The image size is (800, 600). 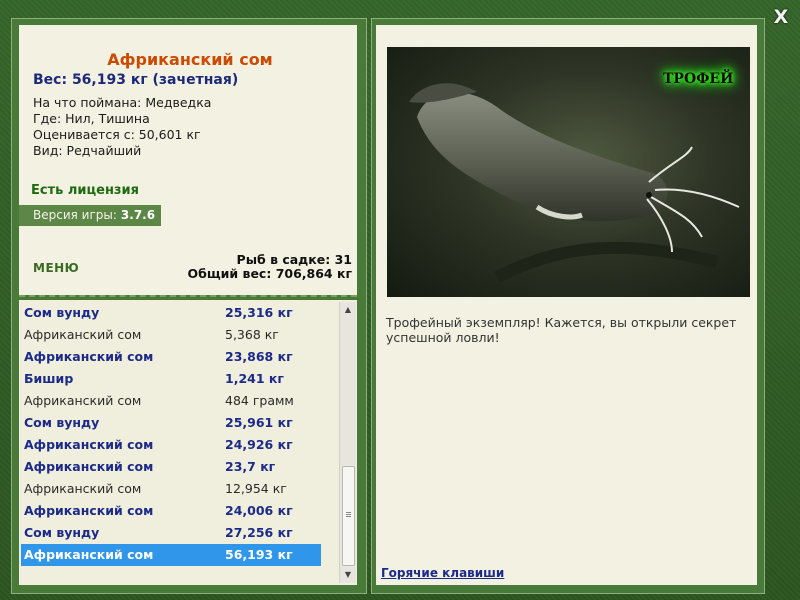 What do you see at coordinates (698, 79) in the screenshot?
I see `trophy-badge: ТРОФЕЙ` at bounding box center [698, 79].